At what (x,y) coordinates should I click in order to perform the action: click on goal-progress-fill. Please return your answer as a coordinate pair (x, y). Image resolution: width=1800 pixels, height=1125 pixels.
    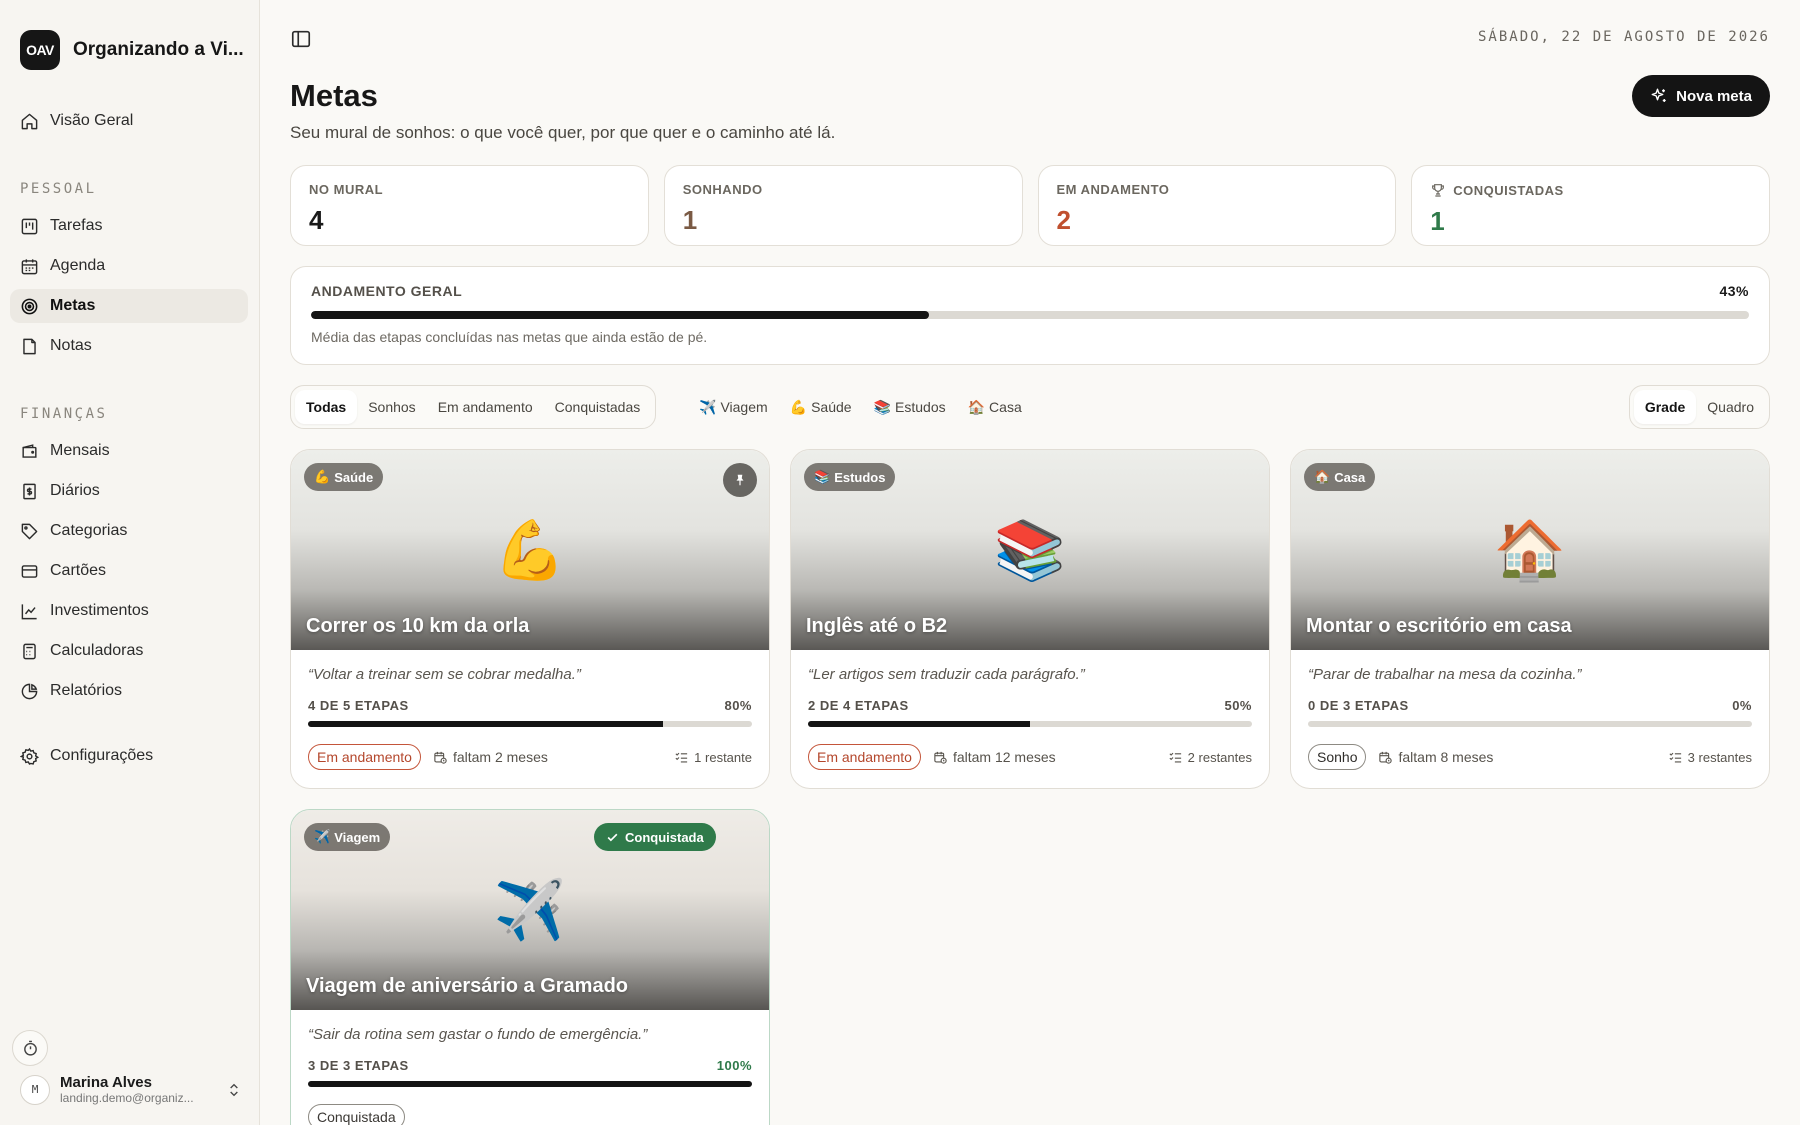
    Looking at the image, I should click on (530, 1084).